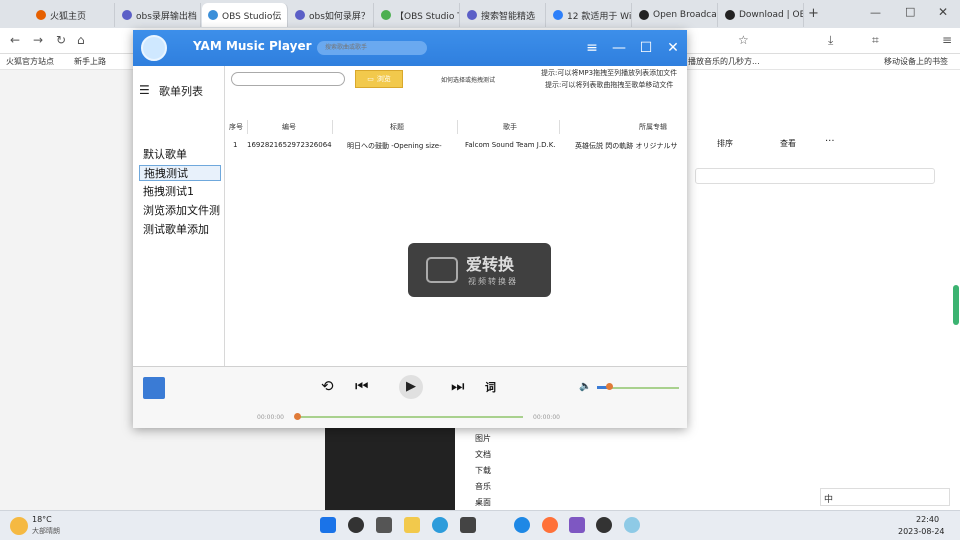 The image size is (960, 540). What do you see at coordinates (885, 497) in the screenshot?
I see `ime-toolbar: 中` at bounding box center [885, 497].